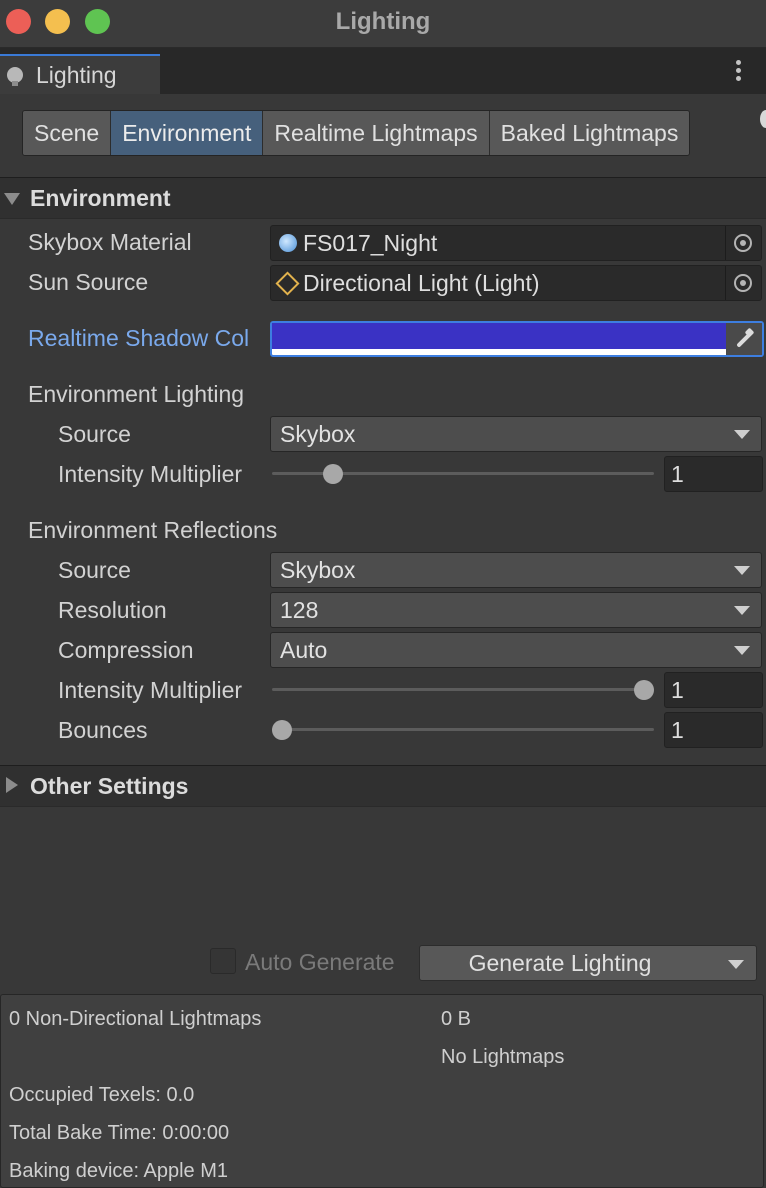 The image size is (766, 1188). I want to click on sun-source-label: Sun Source, so click(88, 282).